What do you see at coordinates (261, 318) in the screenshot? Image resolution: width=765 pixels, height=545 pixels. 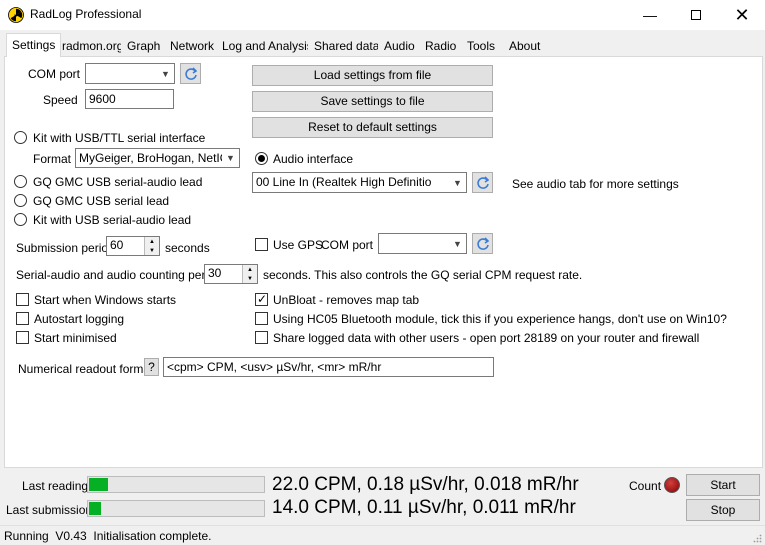 I see `hc05-checkbox` at bounding box center [261, 318].